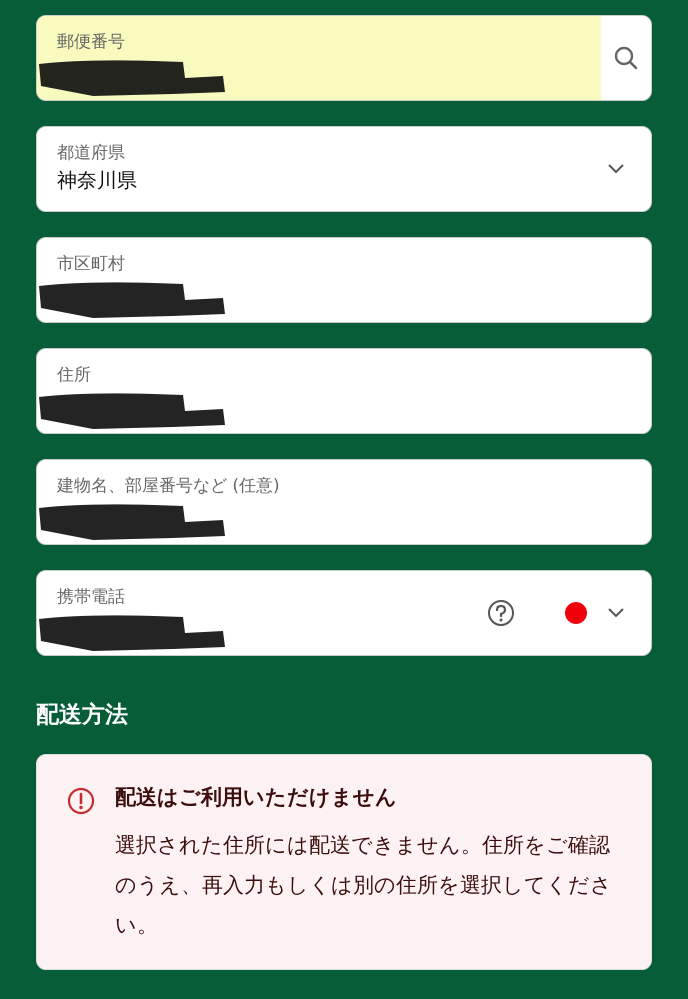  What do you see at coordinates (344, 58) in the screenshot?
I see `input-field: 郵便番号` at bounding box center [344, 58].